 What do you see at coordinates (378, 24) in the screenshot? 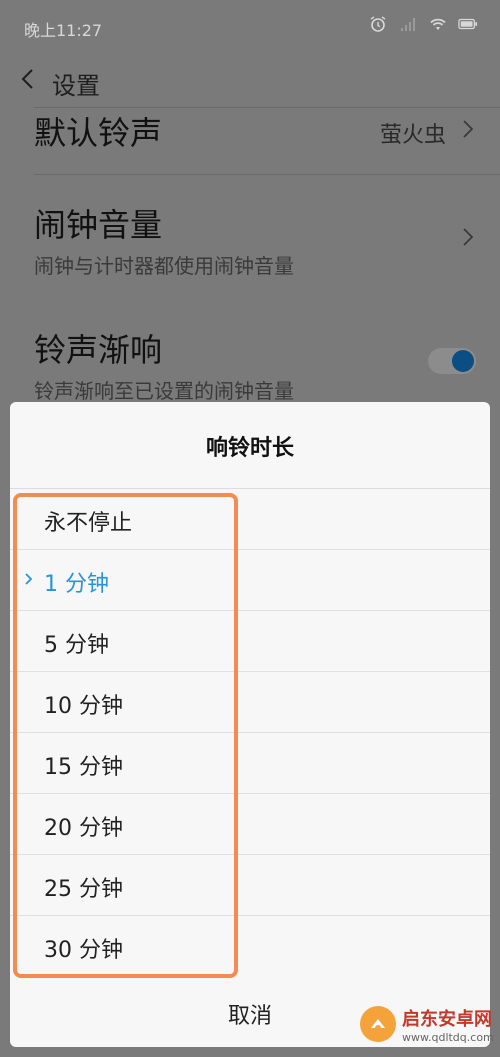
I see `alarm-icon` at bounding box center [378, 24].